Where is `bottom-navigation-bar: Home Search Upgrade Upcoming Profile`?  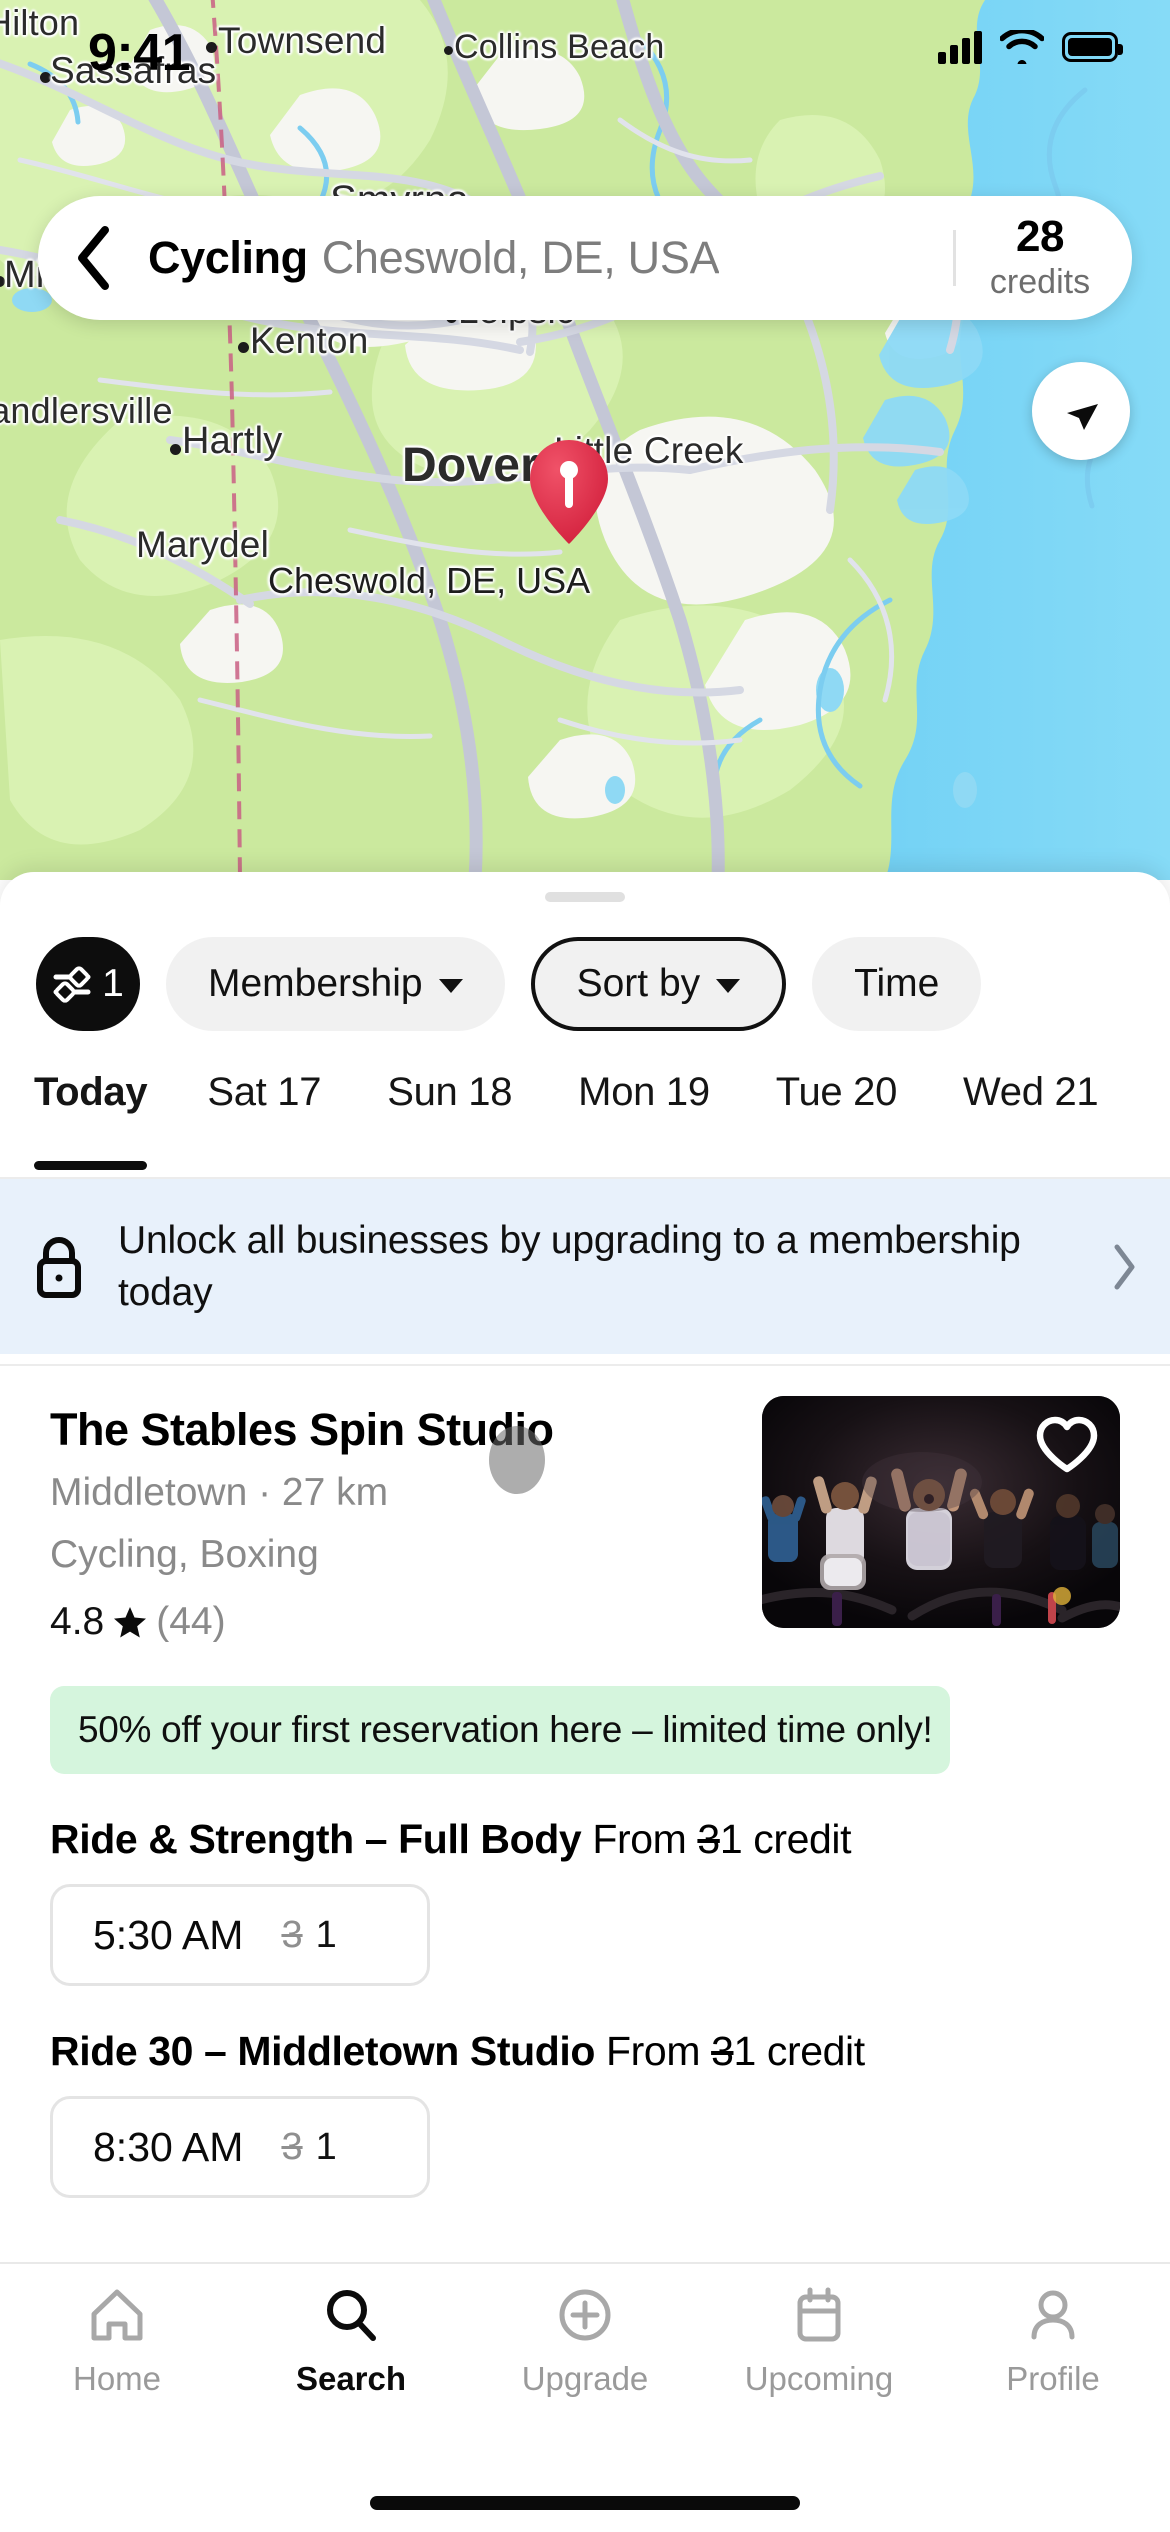 bottom-navigation-bar: Home Search Upgrade Upcoming Profile is located at coordinates (585, 2397).